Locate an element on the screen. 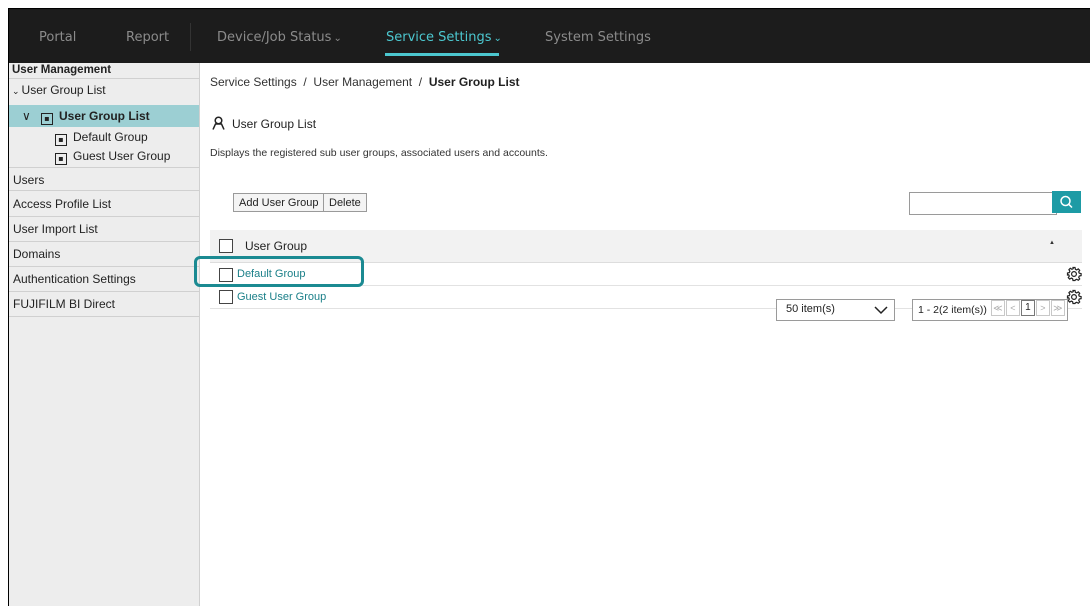 The height and width of the screenshot is (606, 1090). last-page-button: ≫ is located at coordinates (1057, 308).